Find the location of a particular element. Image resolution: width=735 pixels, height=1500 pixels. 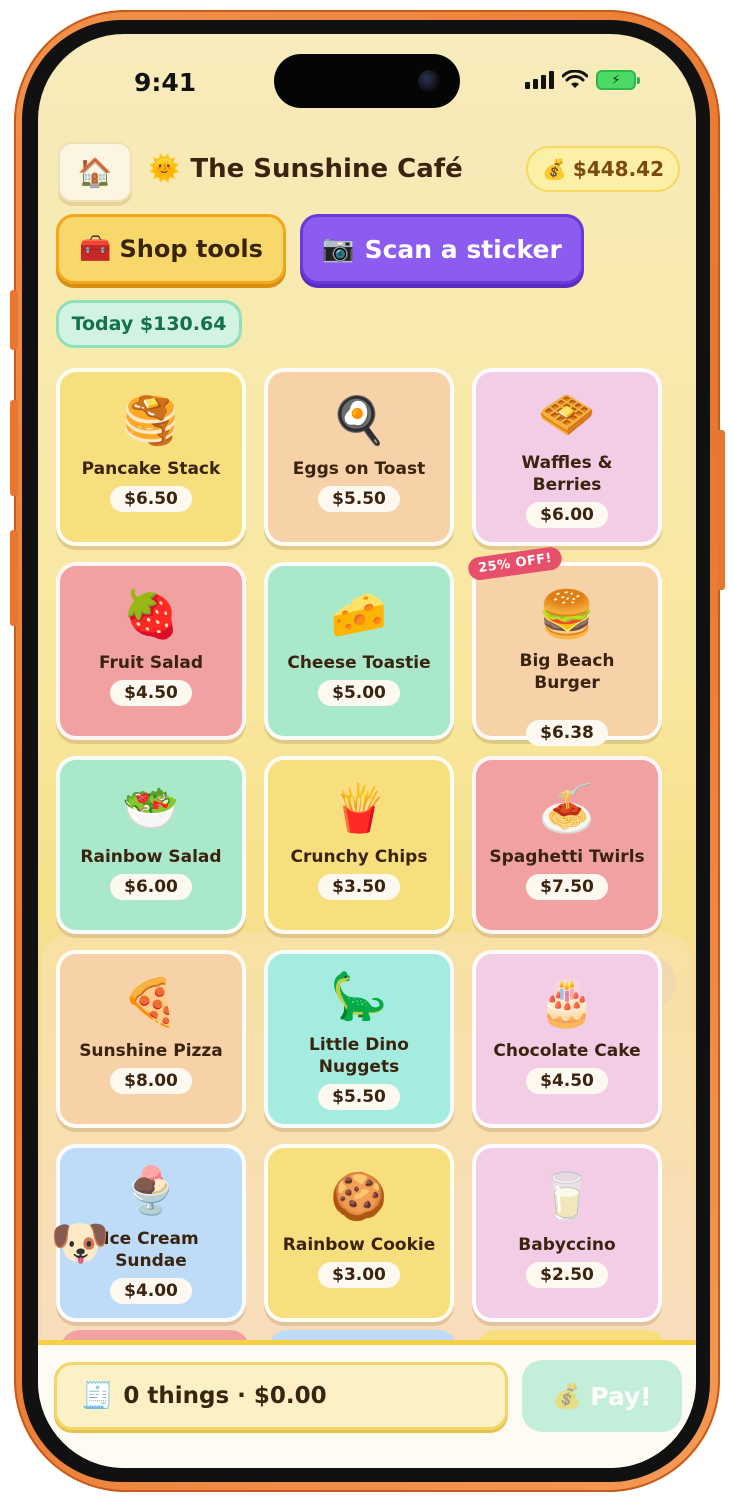

menu-item-name: Cheese Toastie is located at coordinates (359, 663).